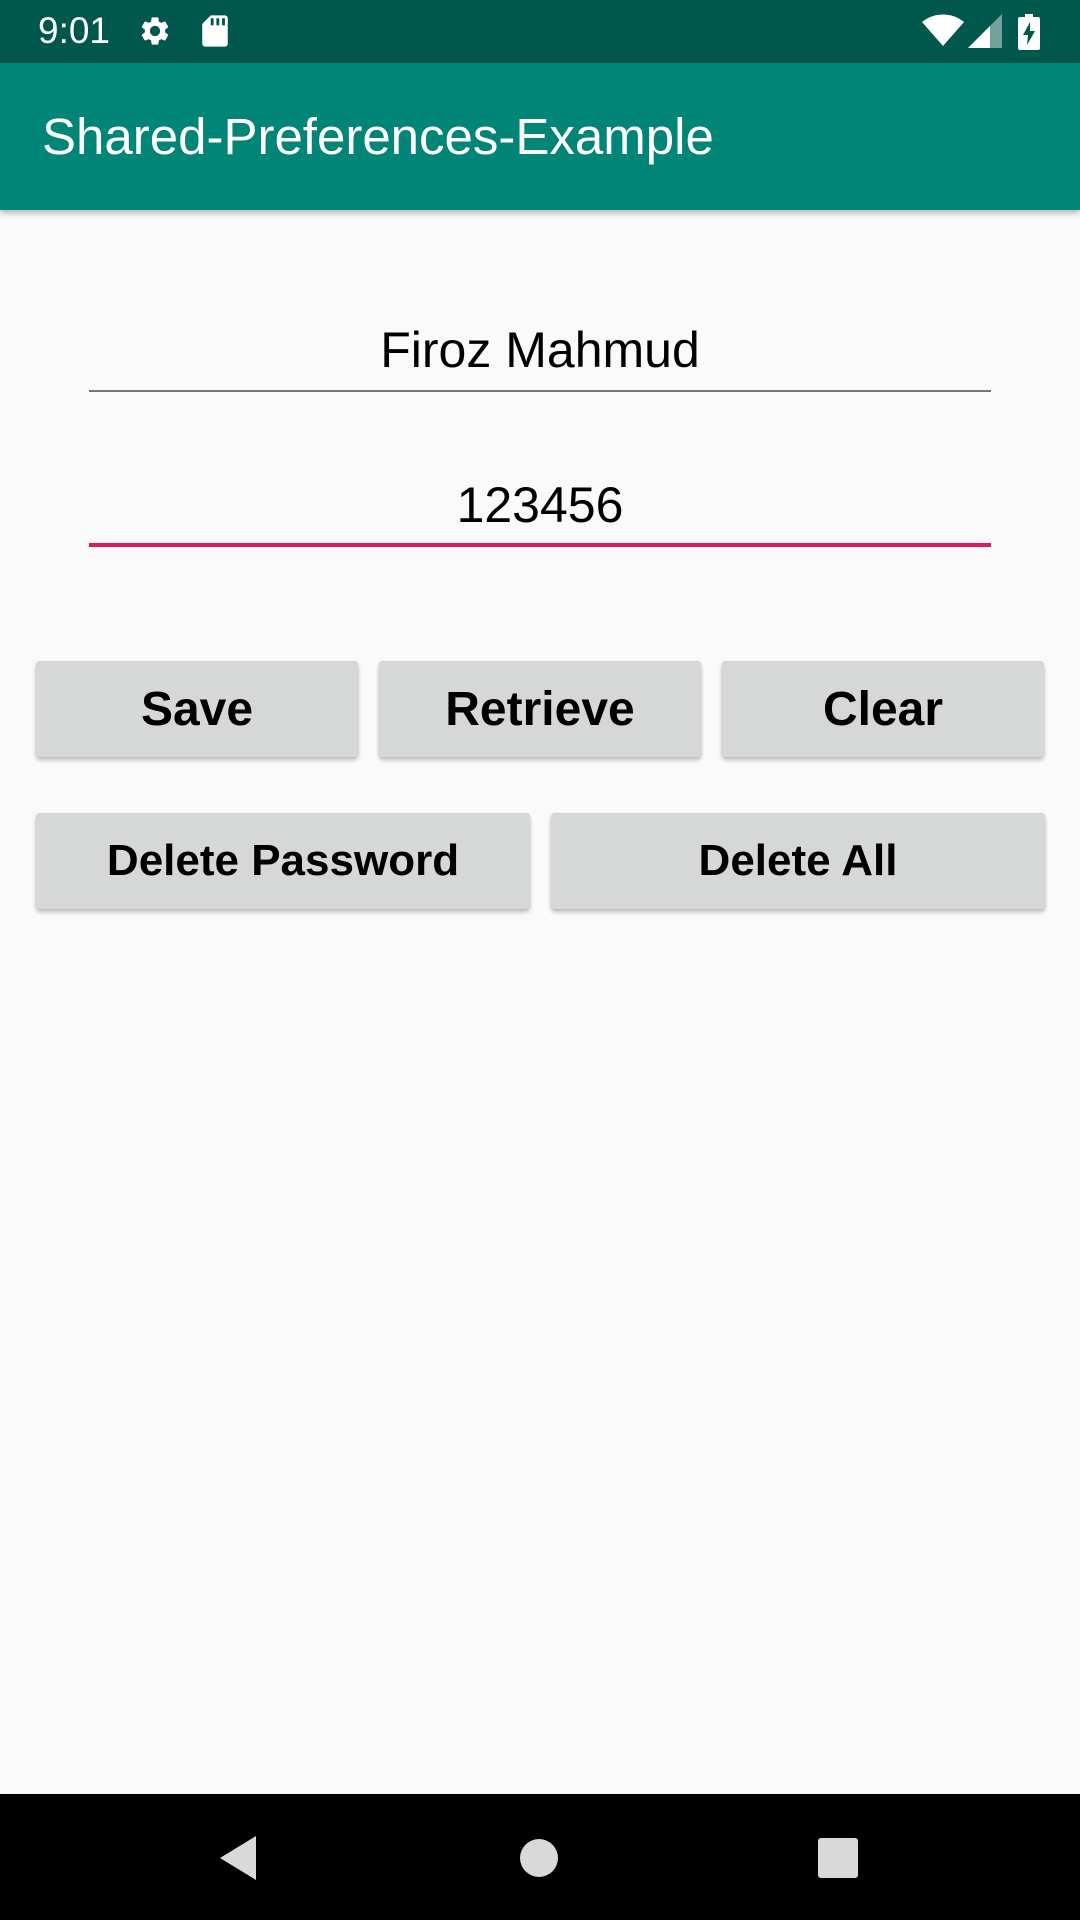 Image resolution: width=1080 pixels, height=1920 pixels. What do you see at coordinates (240, 1858) in the screenshot?
I see `back-icon` at bounding box center [240, 1858].